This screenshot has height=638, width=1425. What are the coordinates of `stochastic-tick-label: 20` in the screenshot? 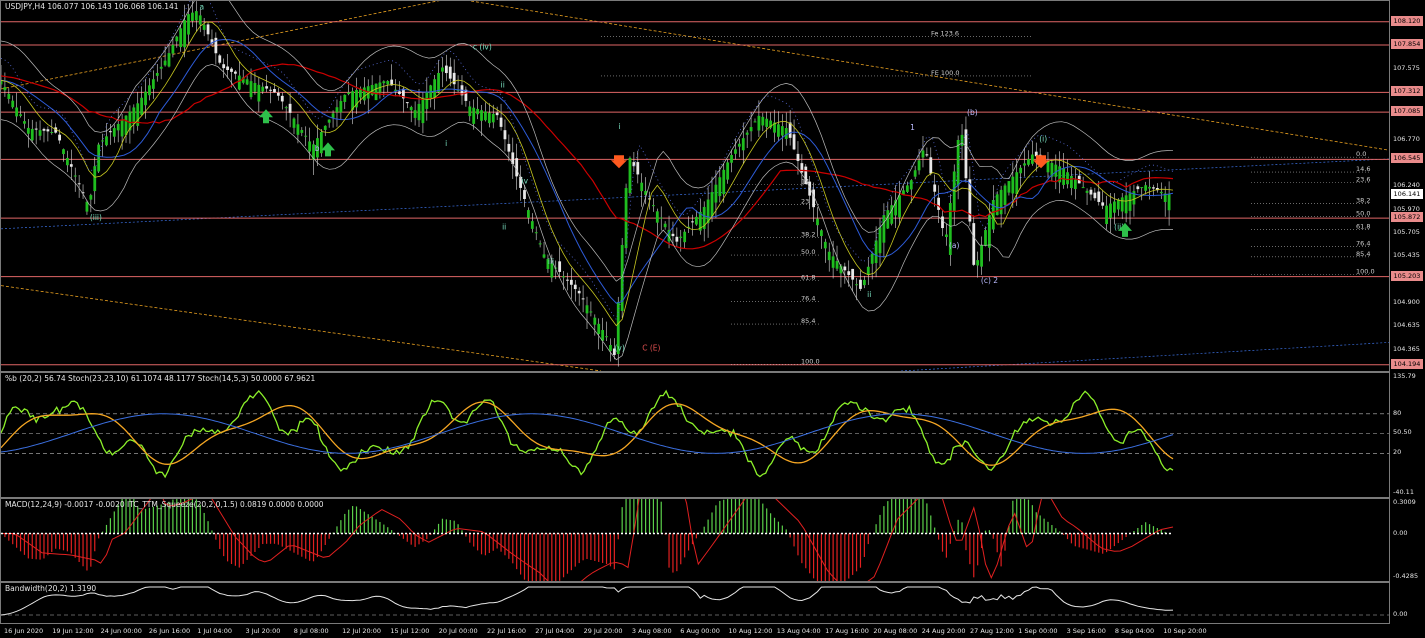 It's located at (1397, 452).